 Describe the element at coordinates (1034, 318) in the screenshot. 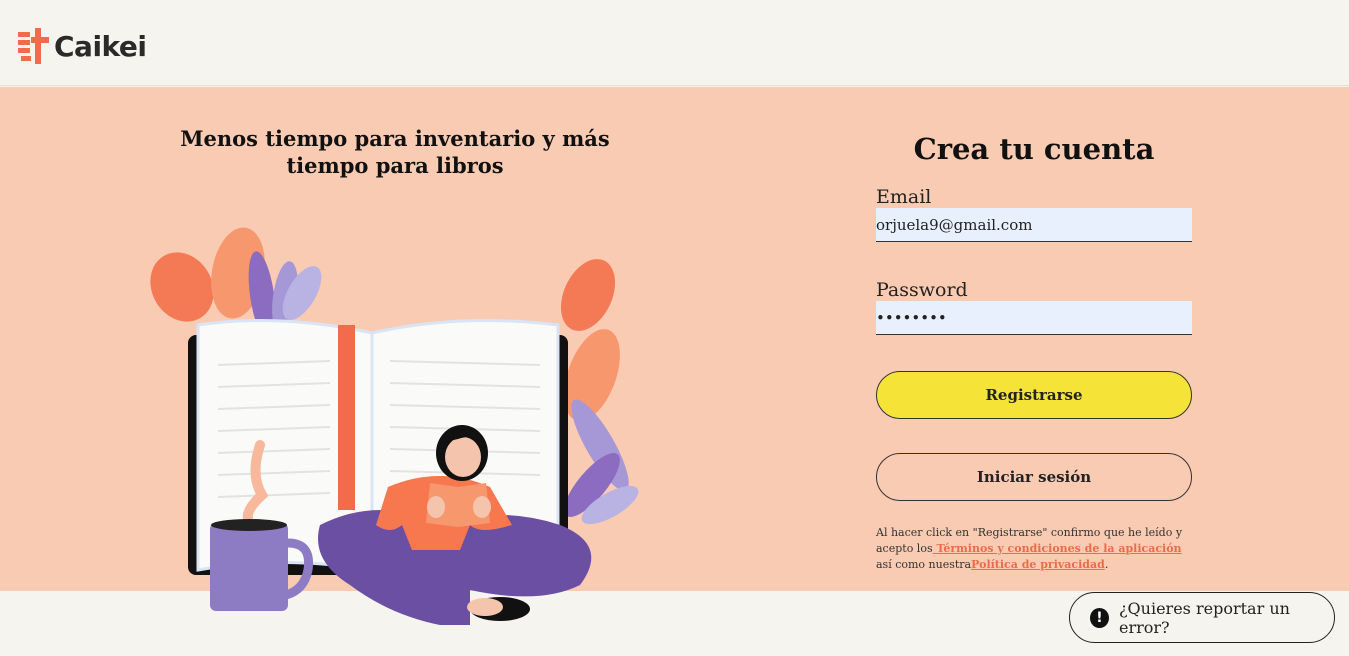

I see `password-field` at that location.